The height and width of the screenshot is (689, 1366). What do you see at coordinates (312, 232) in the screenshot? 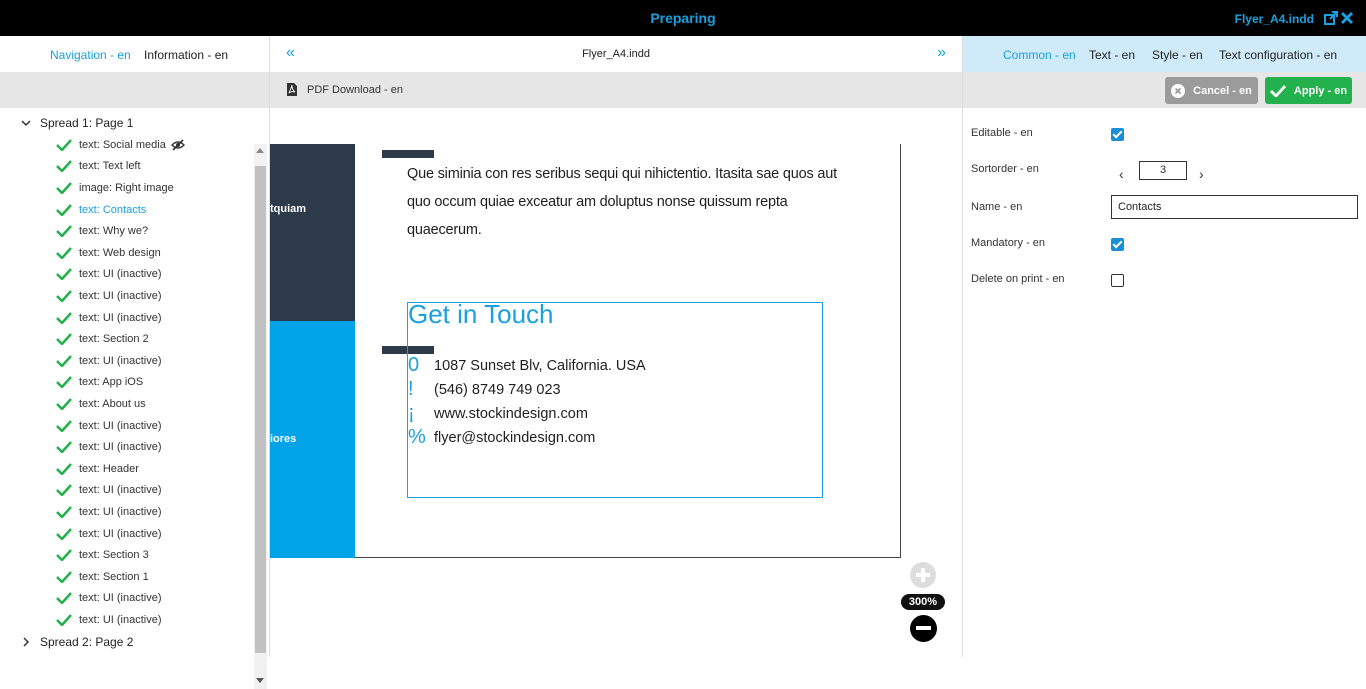
I see `dark-side-strip: tquiam` at bounding box center [312, 232].